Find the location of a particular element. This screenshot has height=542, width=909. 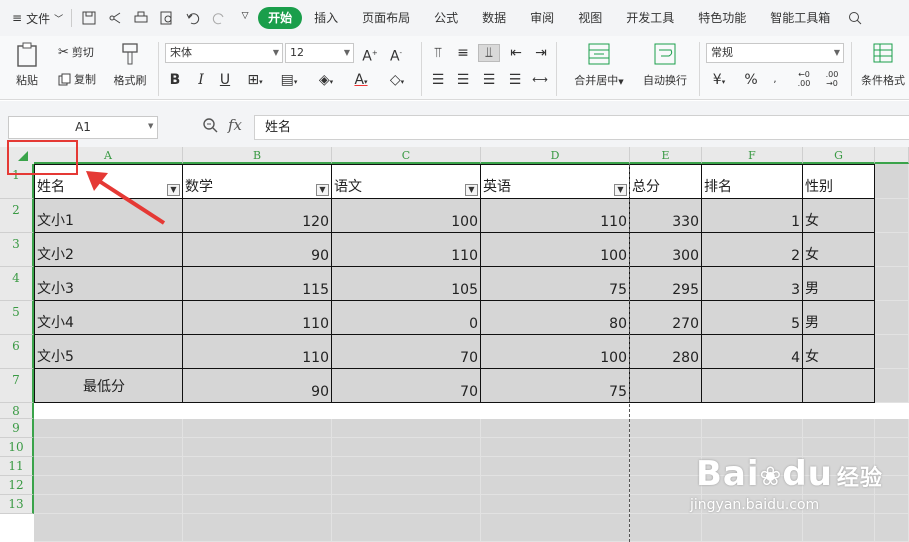

file-menu: ≡ 文件 ﹀ is located at coordinates (37, 18).